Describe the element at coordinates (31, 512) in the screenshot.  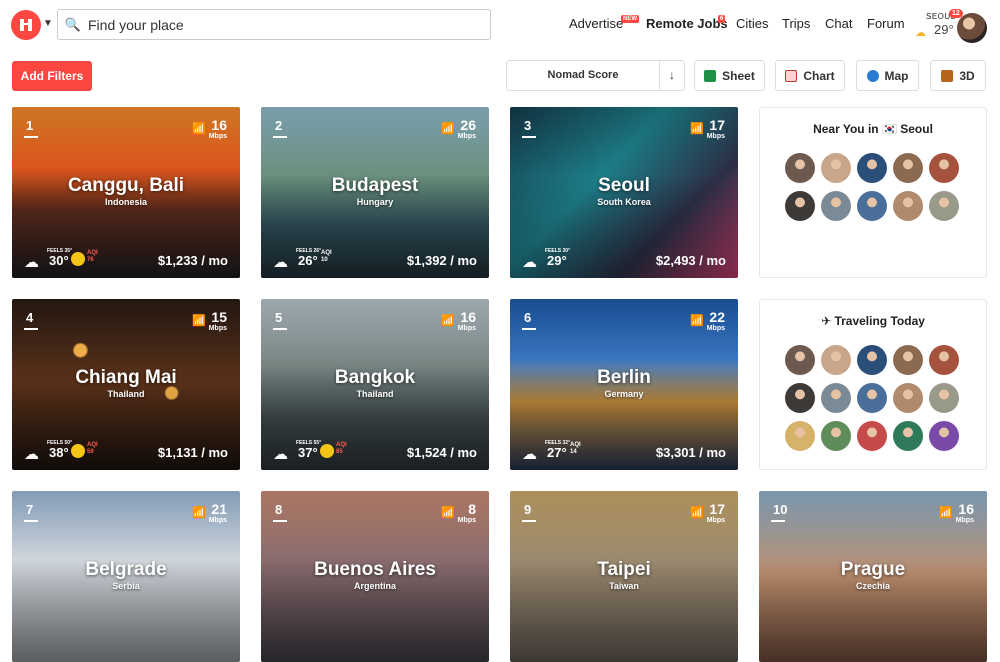
I see `rank: 7` at that location.